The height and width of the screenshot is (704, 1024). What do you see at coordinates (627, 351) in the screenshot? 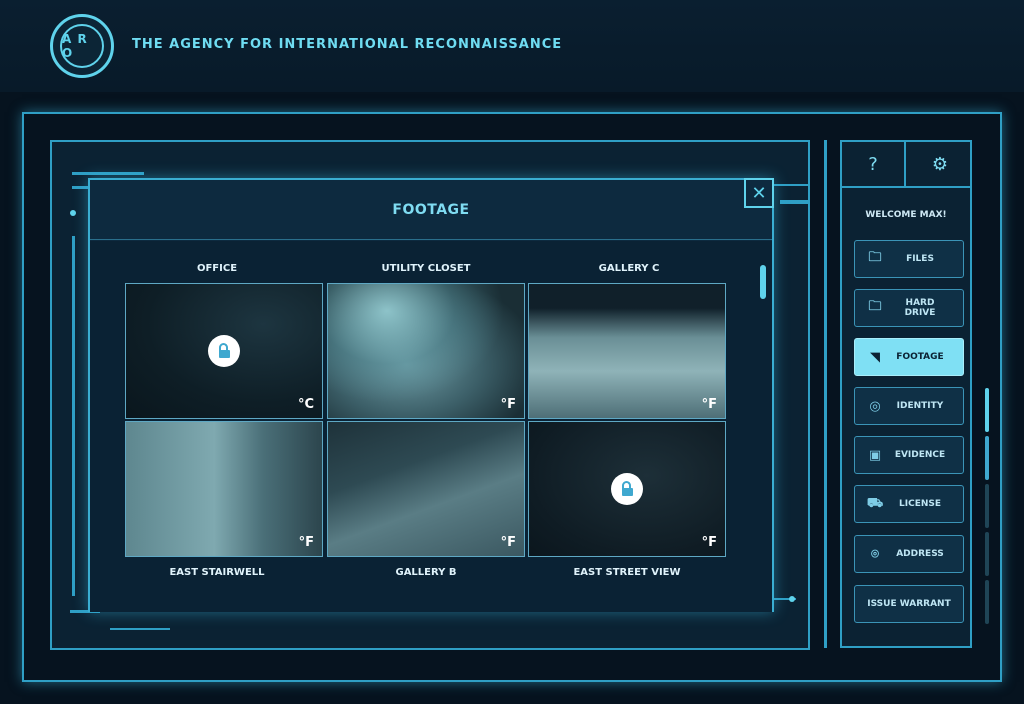
I see `camera-feed-gallery-c: °F` at bounding box center [627, 351].